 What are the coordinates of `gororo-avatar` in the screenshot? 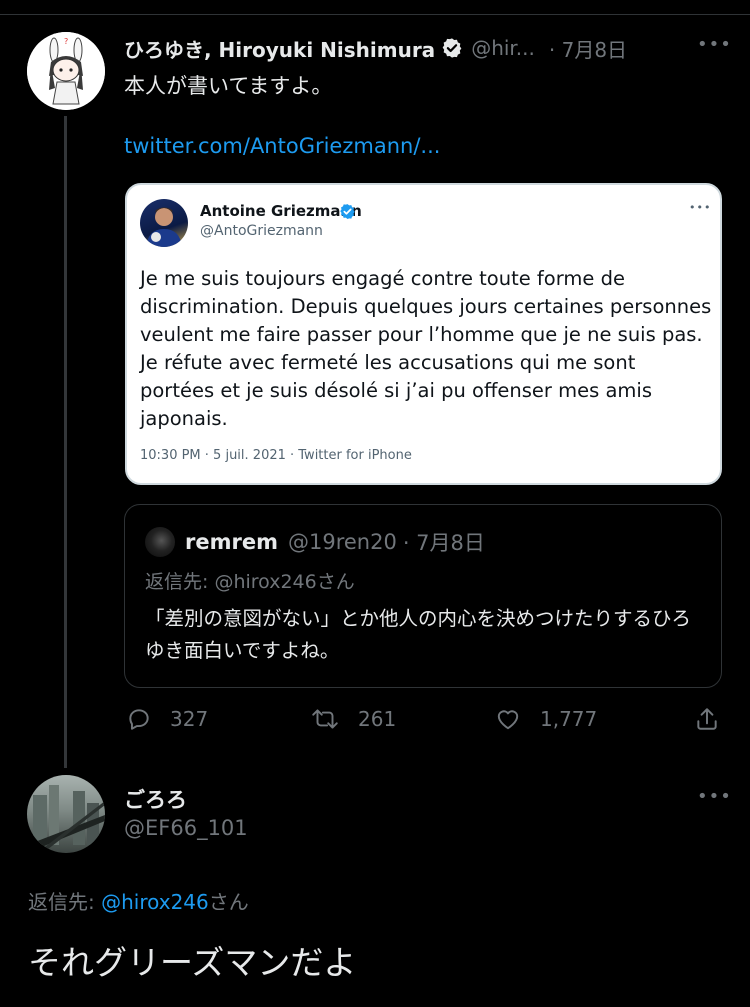 It's located at (66, 814).